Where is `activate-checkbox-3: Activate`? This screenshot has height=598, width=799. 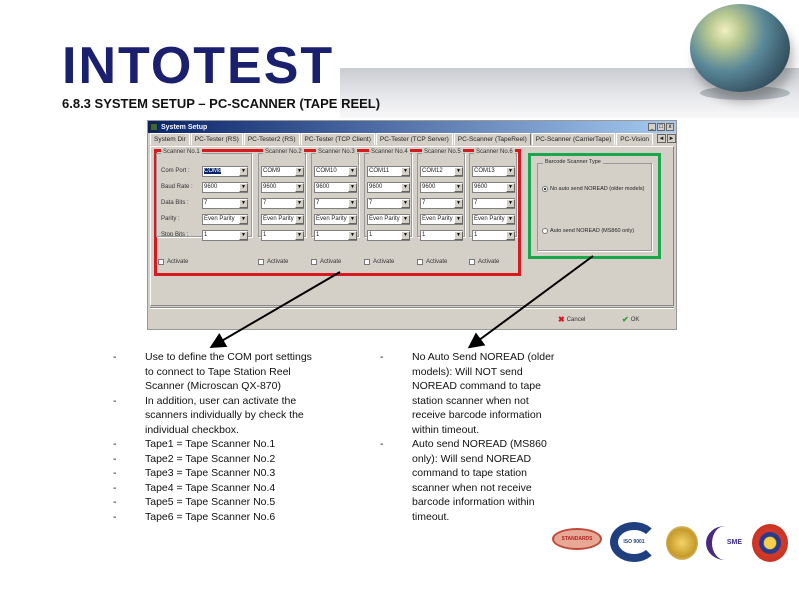
activate-checkbox-3: Activate is located at coordinates (326, 262).